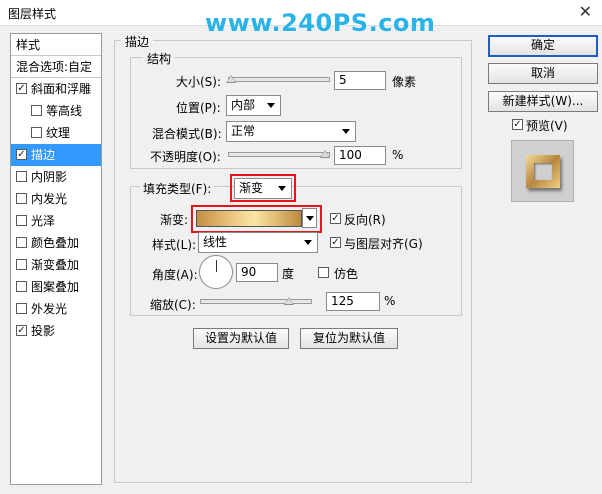 This screenshot has height=494, width=602. What do you see at coordinates (291, 131) in the screenshot?
I see `blend-mode-select: 正常` at bounding box center [291, 131].